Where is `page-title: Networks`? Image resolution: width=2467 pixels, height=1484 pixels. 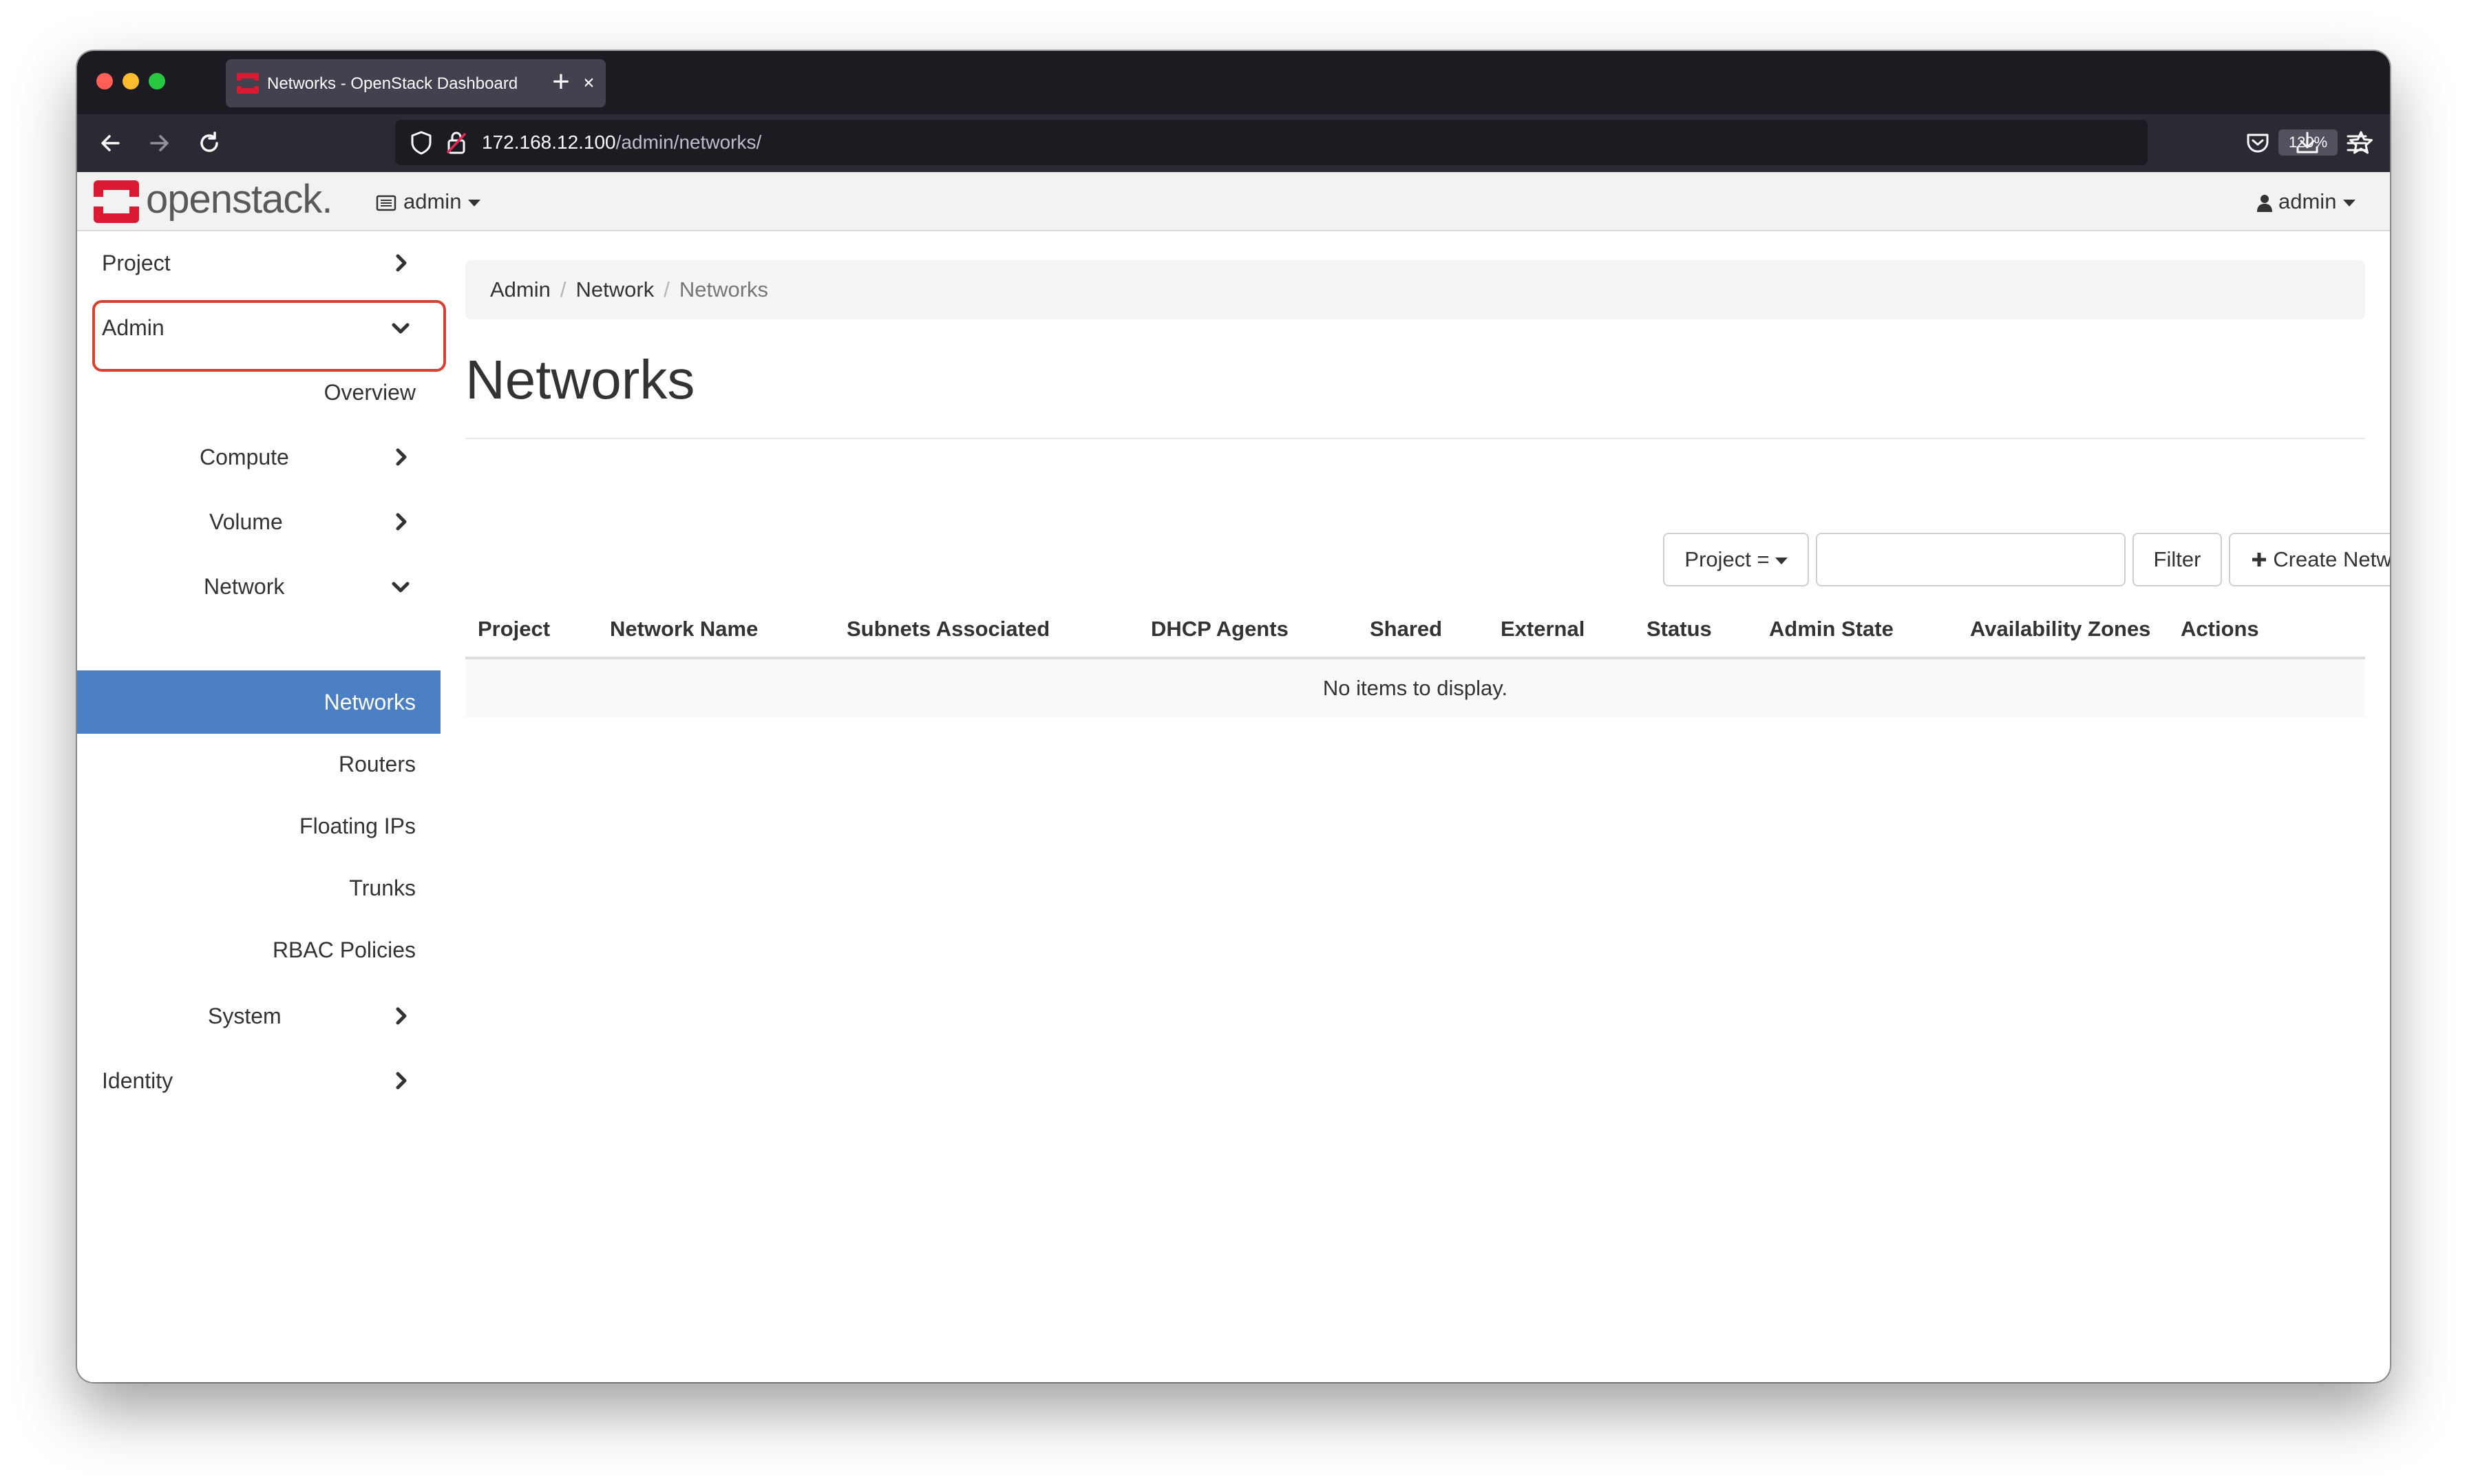
page-title: Networks is located at coordinates (580, 379).